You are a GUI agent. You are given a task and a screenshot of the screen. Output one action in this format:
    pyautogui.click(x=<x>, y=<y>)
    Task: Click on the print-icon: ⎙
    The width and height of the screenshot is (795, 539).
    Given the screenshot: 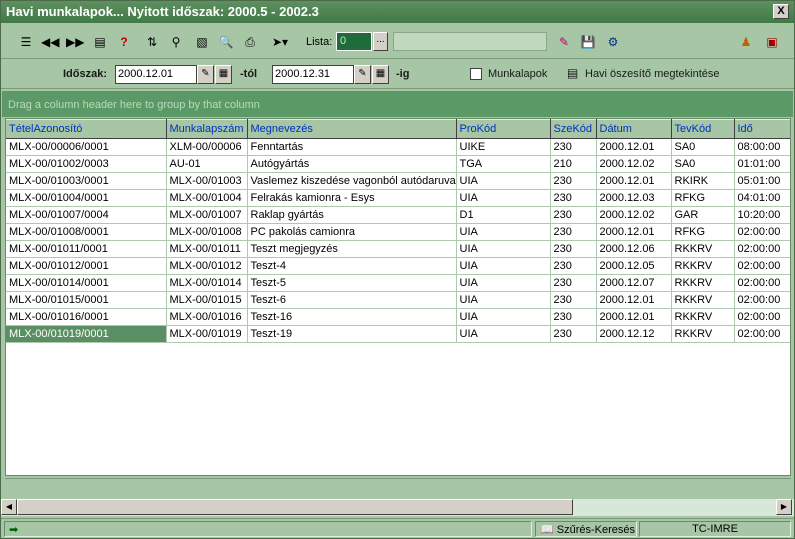 What is the action you would take?
    pyautogui.click(x=250, y=42)
    